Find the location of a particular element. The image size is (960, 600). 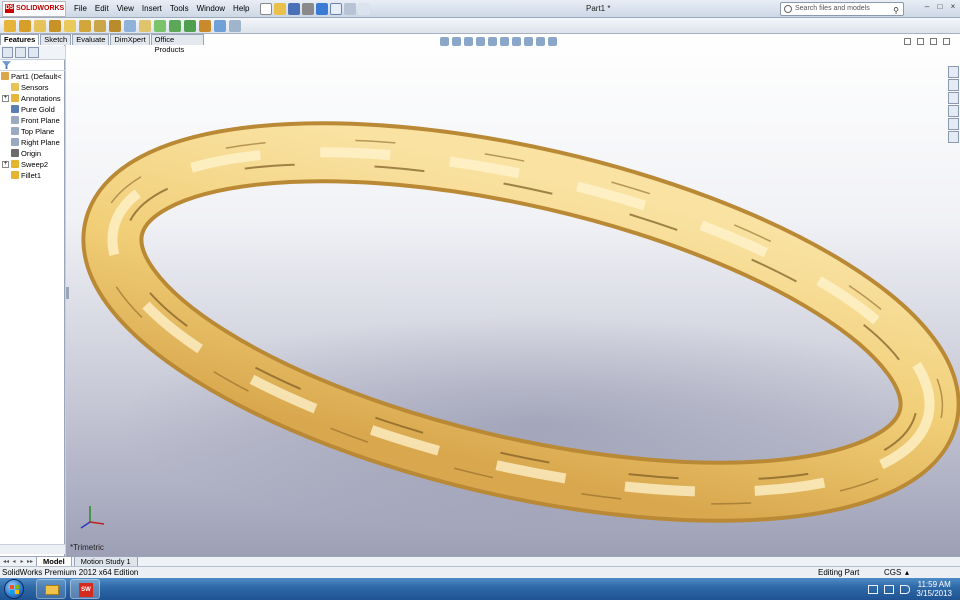

select-cursor-icon is located at coordinates (335, 8).